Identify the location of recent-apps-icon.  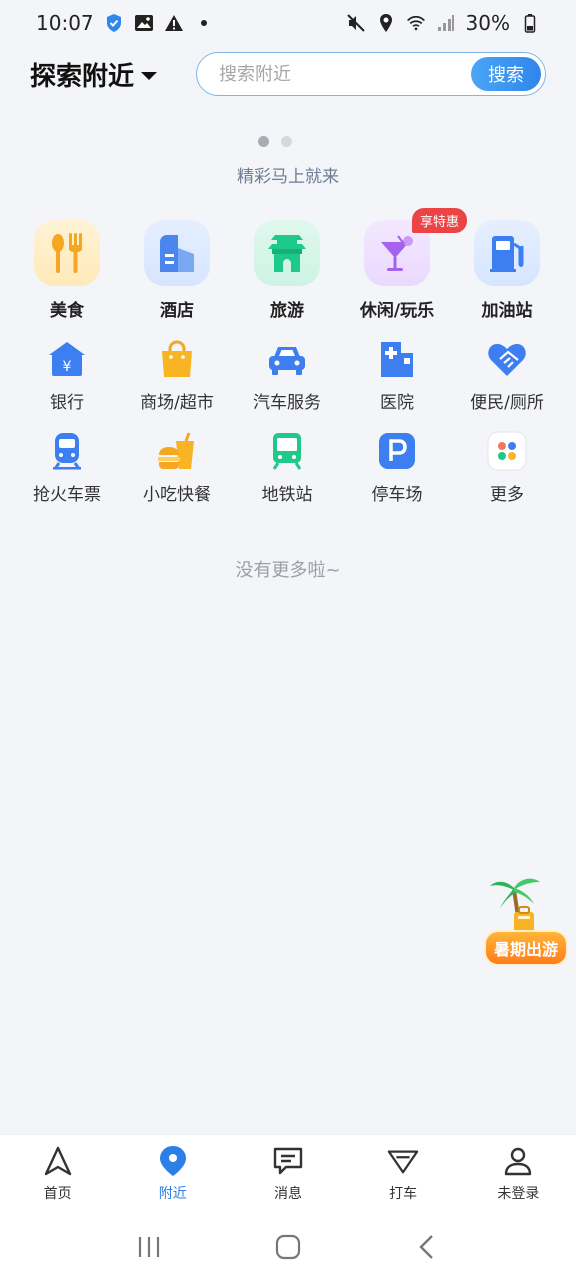
(149, 1247).